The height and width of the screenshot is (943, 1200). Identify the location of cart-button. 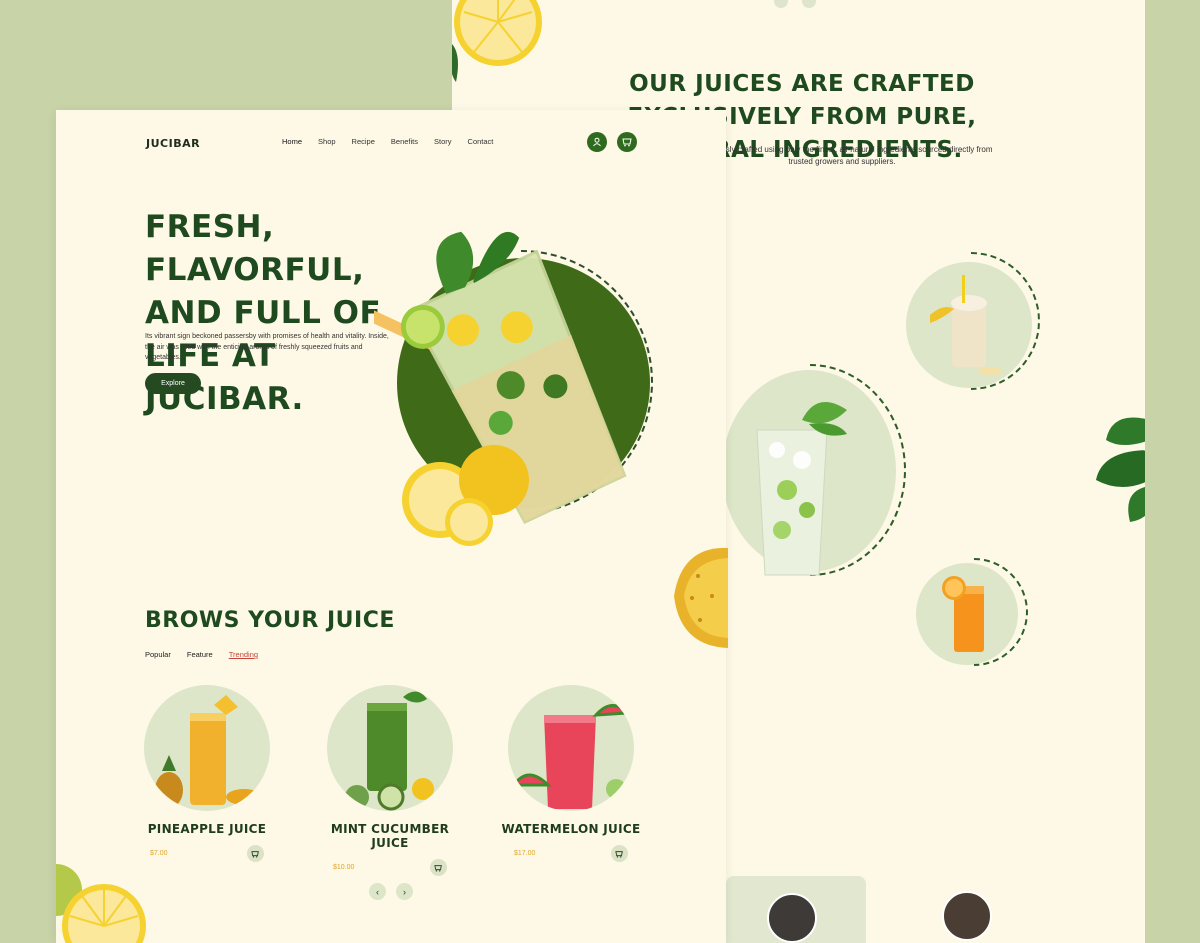
(627, 142).